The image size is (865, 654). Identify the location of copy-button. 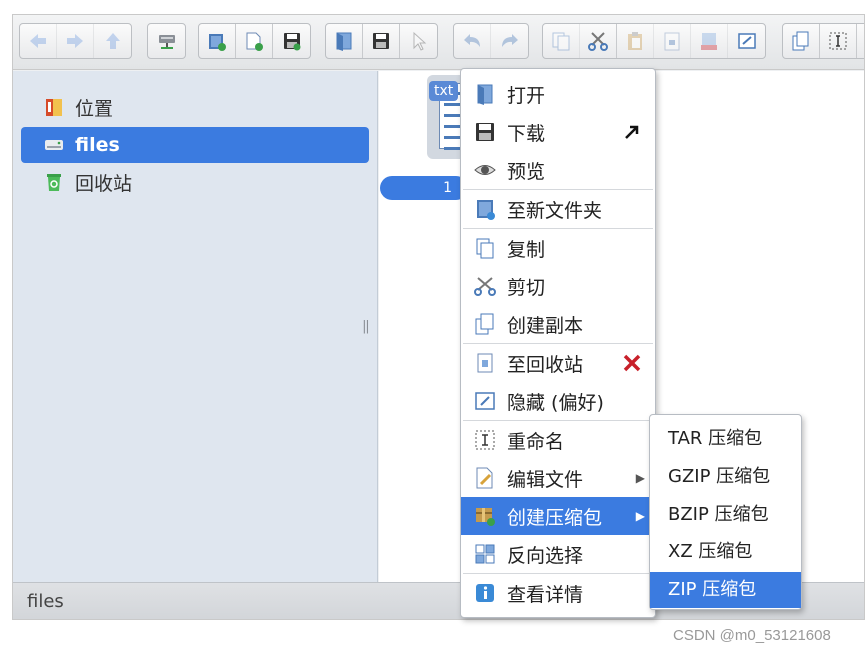
(561, 41).